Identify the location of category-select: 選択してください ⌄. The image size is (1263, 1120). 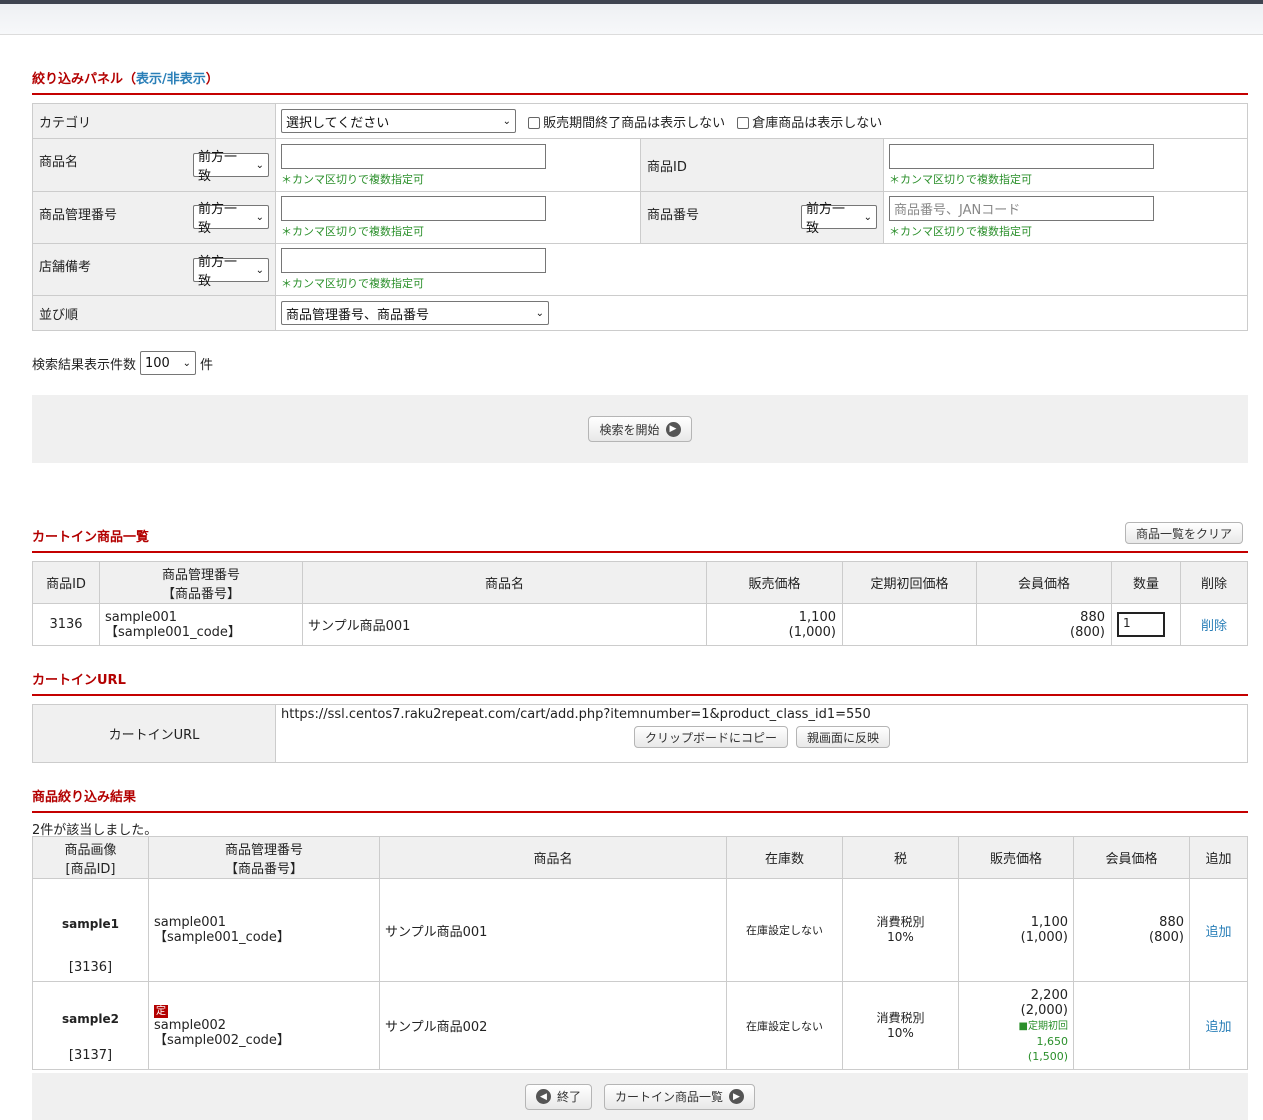
(398, 121).